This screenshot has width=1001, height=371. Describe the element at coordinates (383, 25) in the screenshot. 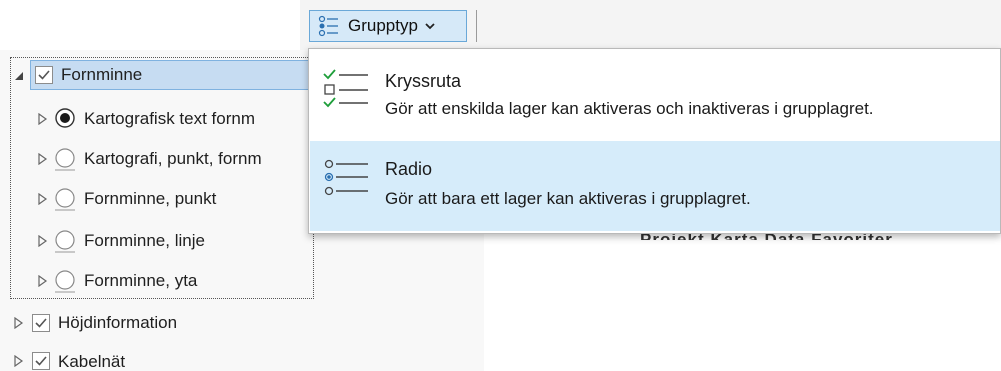

I see `grupptyp-label: Grupptyp` at that location.